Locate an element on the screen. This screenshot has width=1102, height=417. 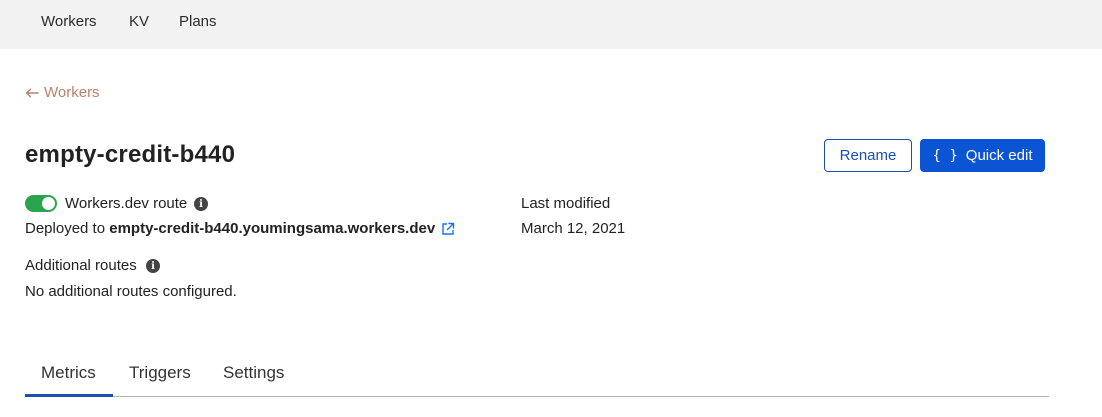
quick-edit-button: { } Quick edit is located at coordinates (982, 155).